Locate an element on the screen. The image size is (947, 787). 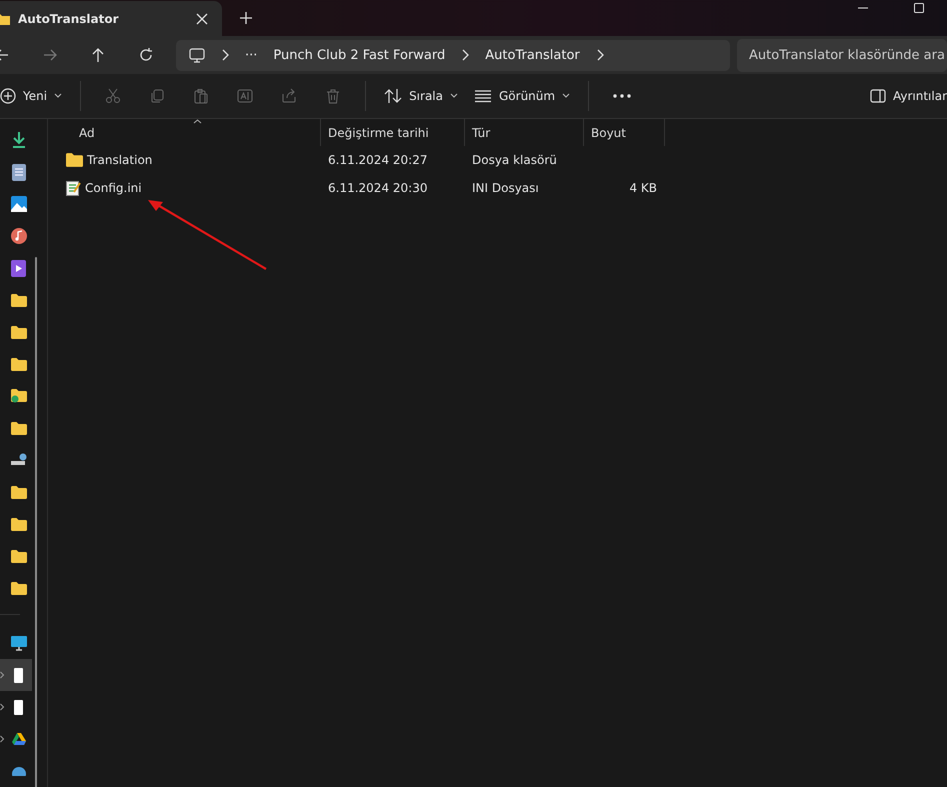
table-cell-text: 6.11.2024 20:27 is located at coordinates (377, 160).